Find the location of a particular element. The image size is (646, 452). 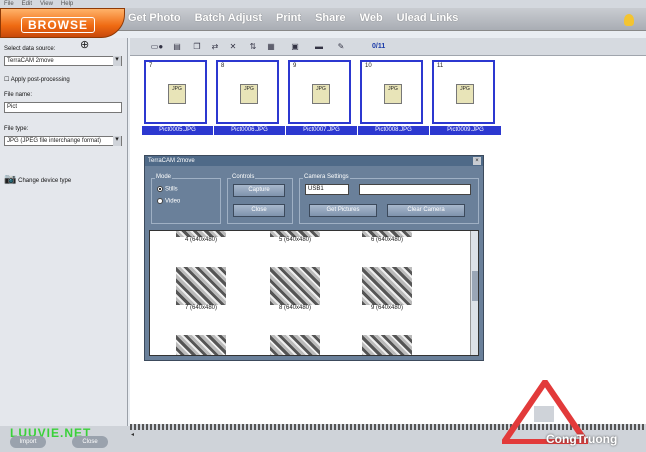

selection-counter: 0/11 is located at coordinates (379, 46).